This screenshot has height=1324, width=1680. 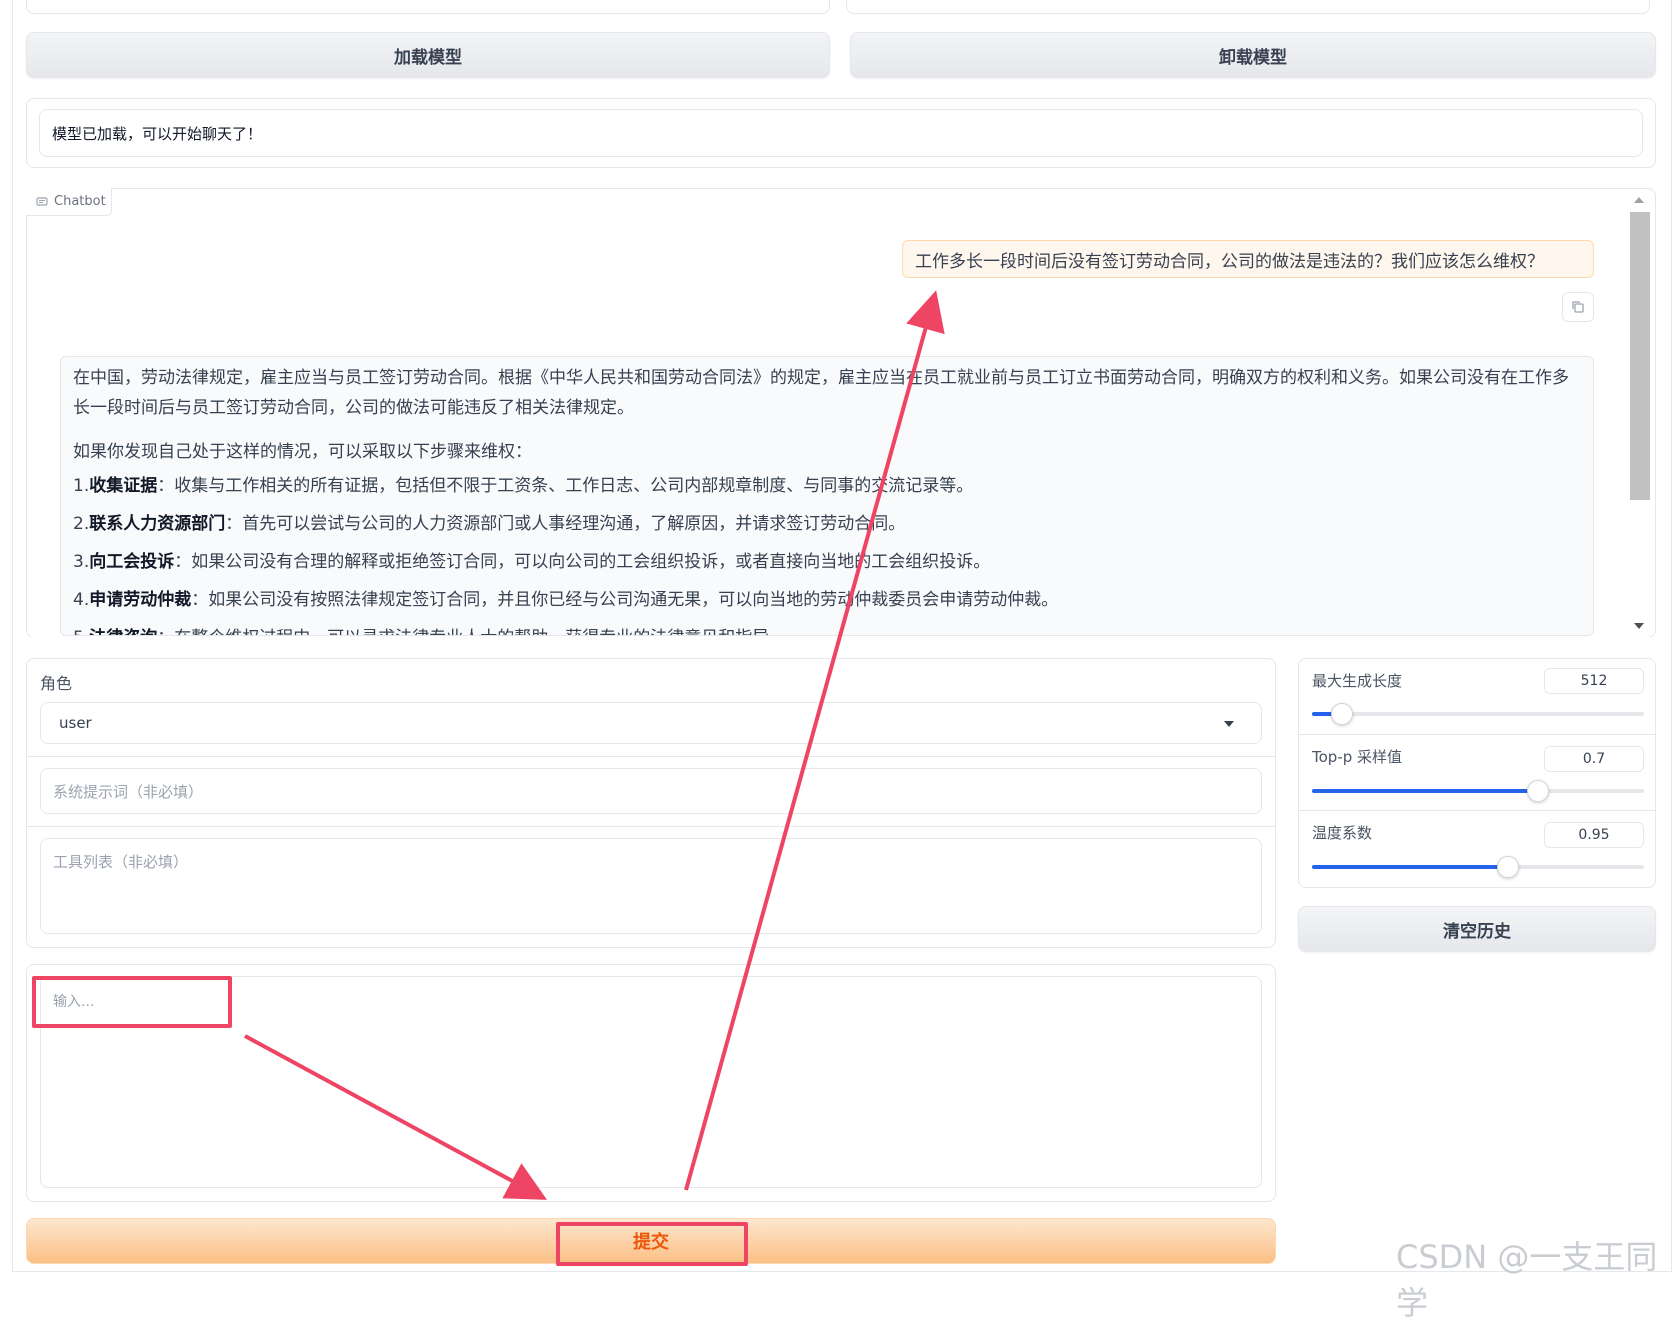 I want to click on arrow-submit-to-message, so click(x=814, y=740).